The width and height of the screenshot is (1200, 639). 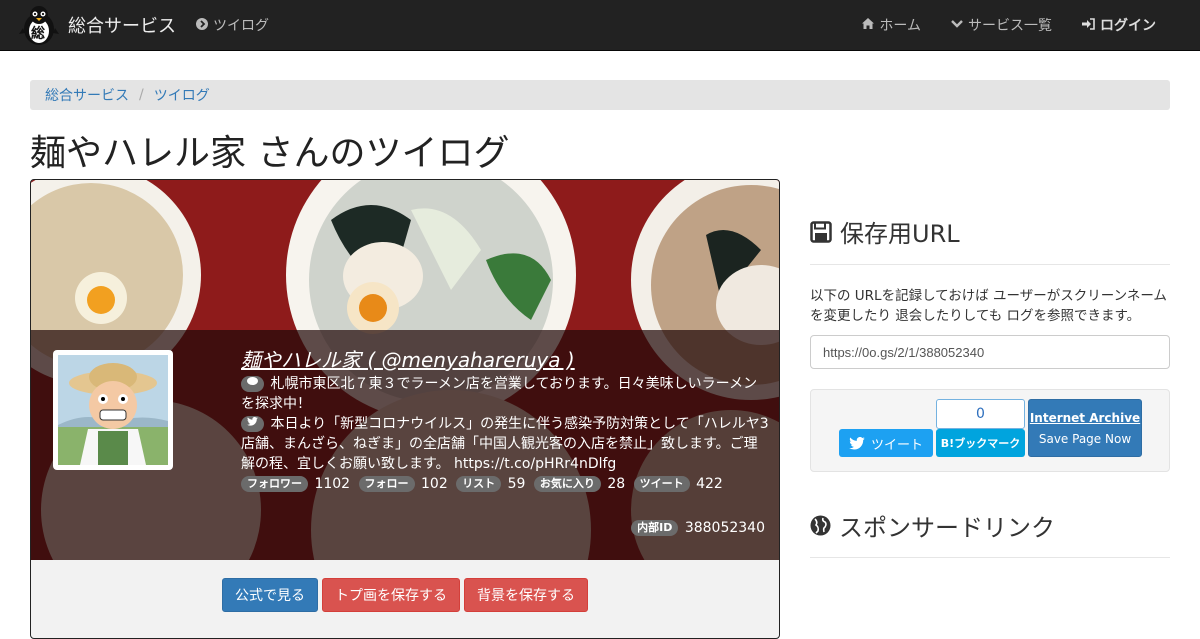 I want to click on avatar-image, so click(x=113, y=410).